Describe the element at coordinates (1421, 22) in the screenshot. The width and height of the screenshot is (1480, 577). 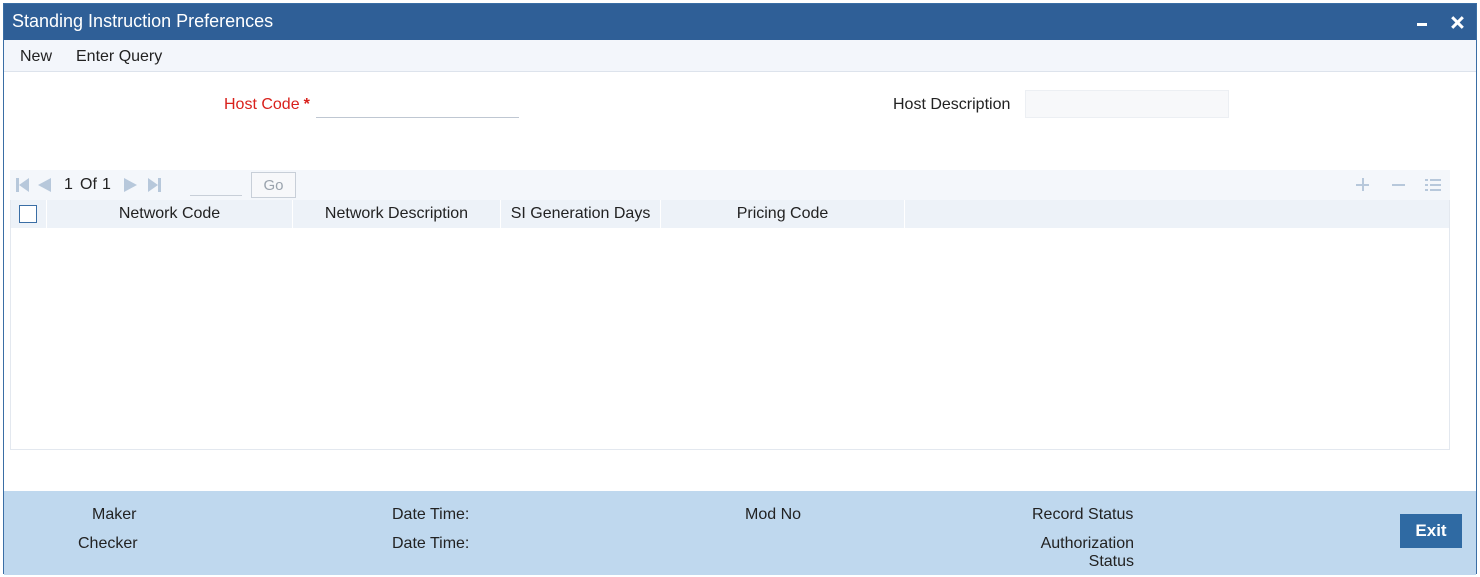
I see `minimize-icon` at that location.